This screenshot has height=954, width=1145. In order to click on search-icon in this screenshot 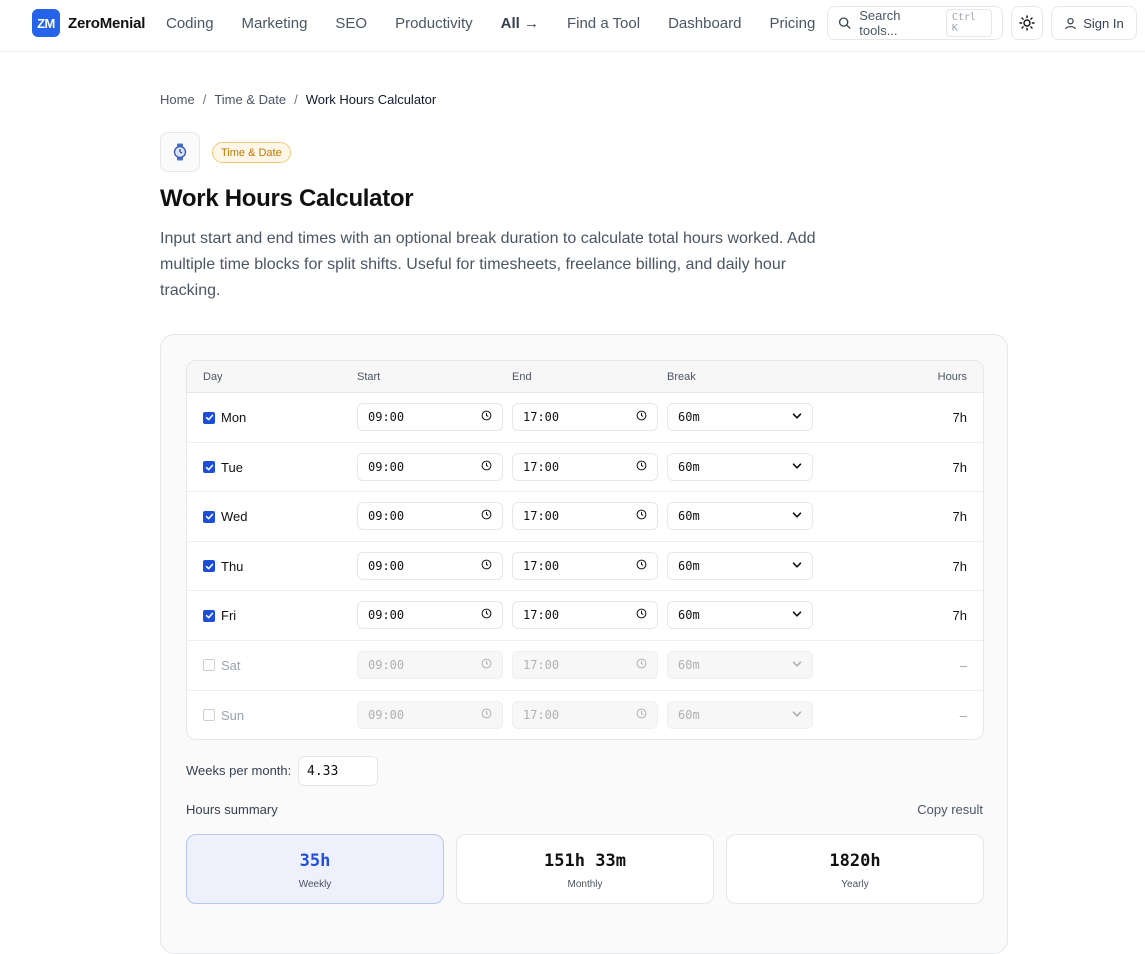, I will do `click(844, 23)`.